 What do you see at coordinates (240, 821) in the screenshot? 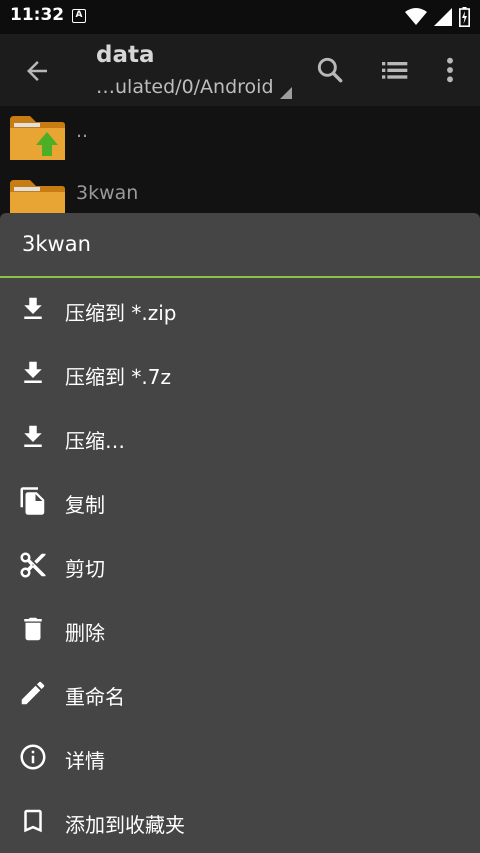
I see `menu-item-add-favorites: 添加到收藏夹` at bounding box center [240, 821].